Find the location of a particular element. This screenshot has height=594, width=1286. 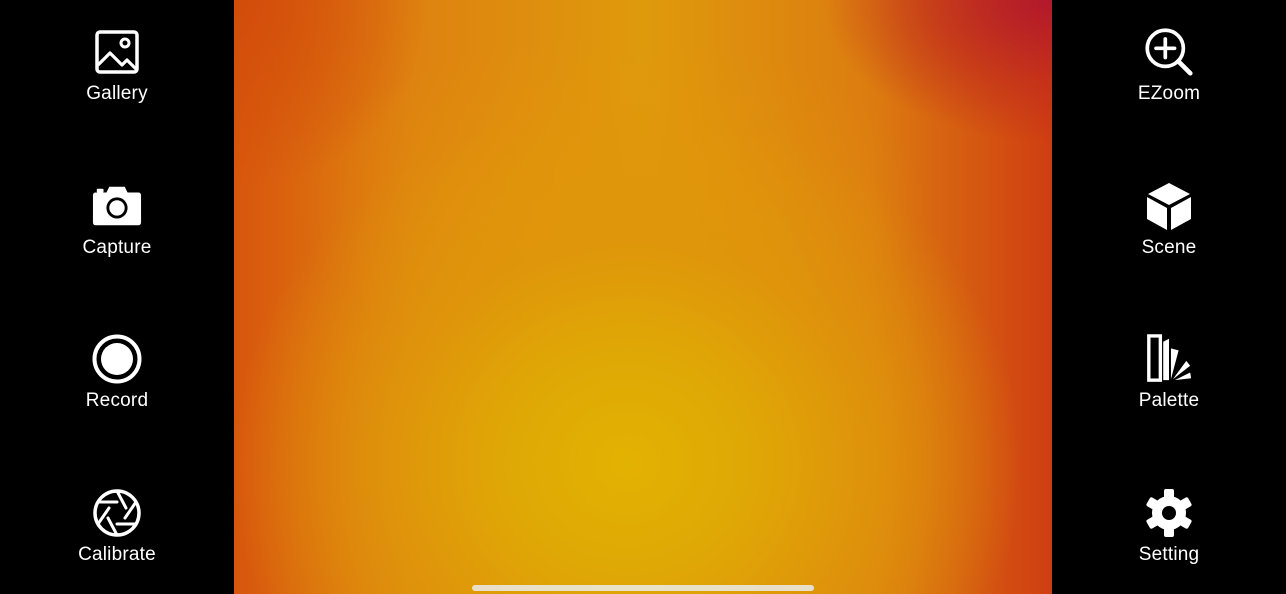

capture-button: Capture is located at coordinates (117, 231).